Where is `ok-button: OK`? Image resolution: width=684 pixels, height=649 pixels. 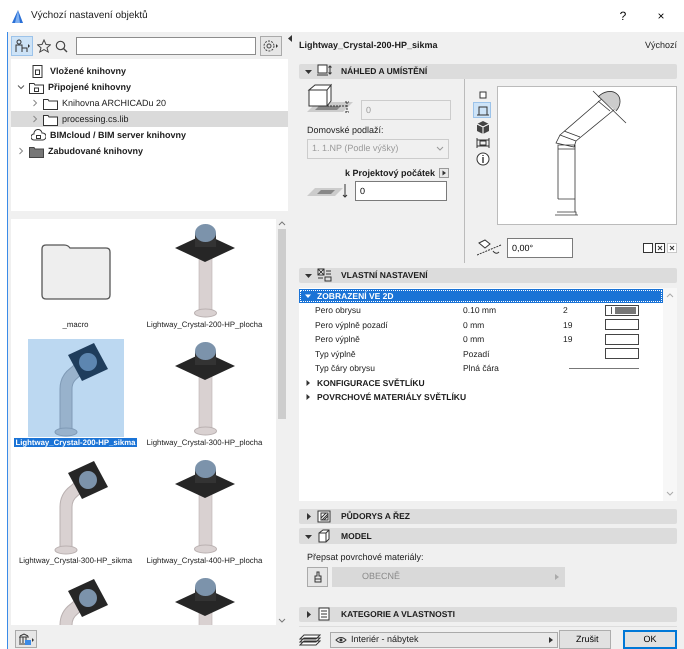
ok-button: OK is located at coordinates (650, 639).